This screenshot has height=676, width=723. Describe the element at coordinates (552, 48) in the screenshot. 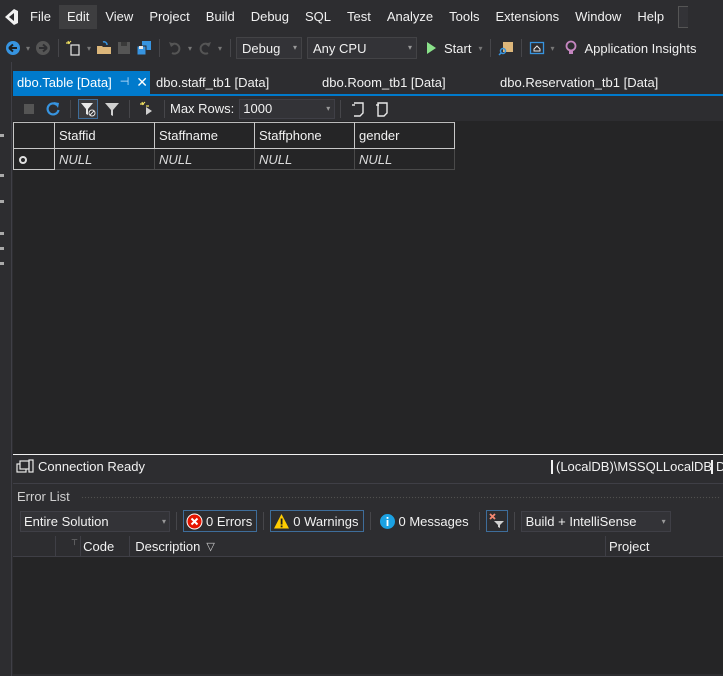

I see `toolbar-overflow-icon: ▾` at that location.